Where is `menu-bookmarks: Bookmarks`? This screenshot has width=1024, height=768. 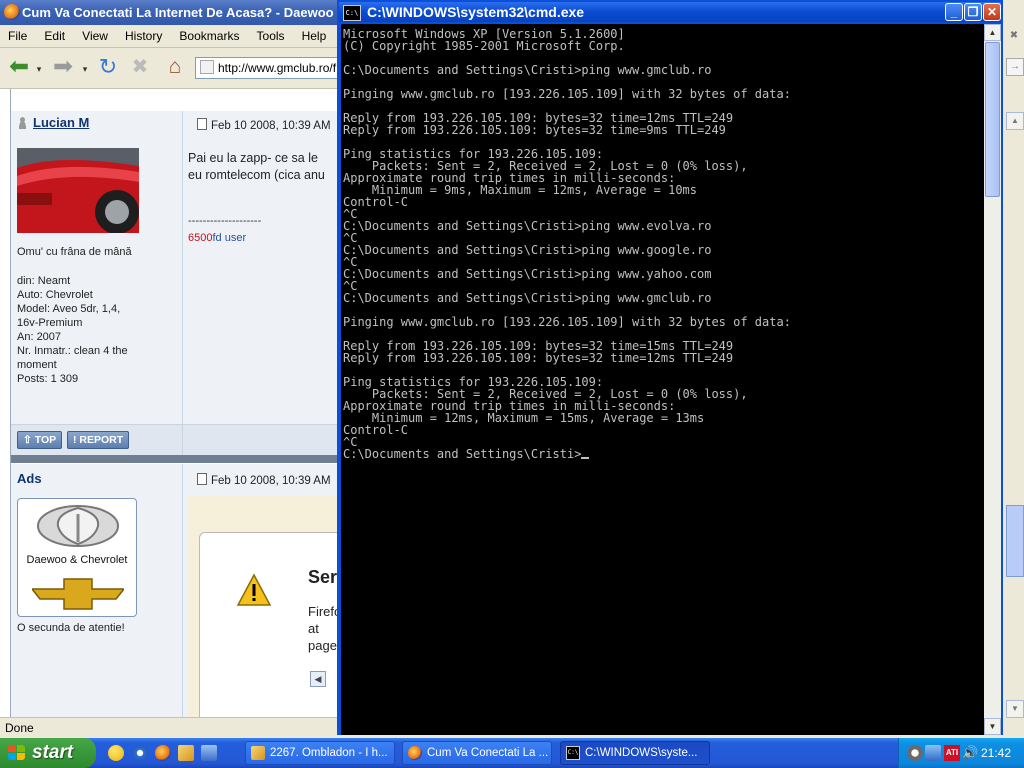 menu-bookmarks: Bookmarks is located at coordinates (209, 36).